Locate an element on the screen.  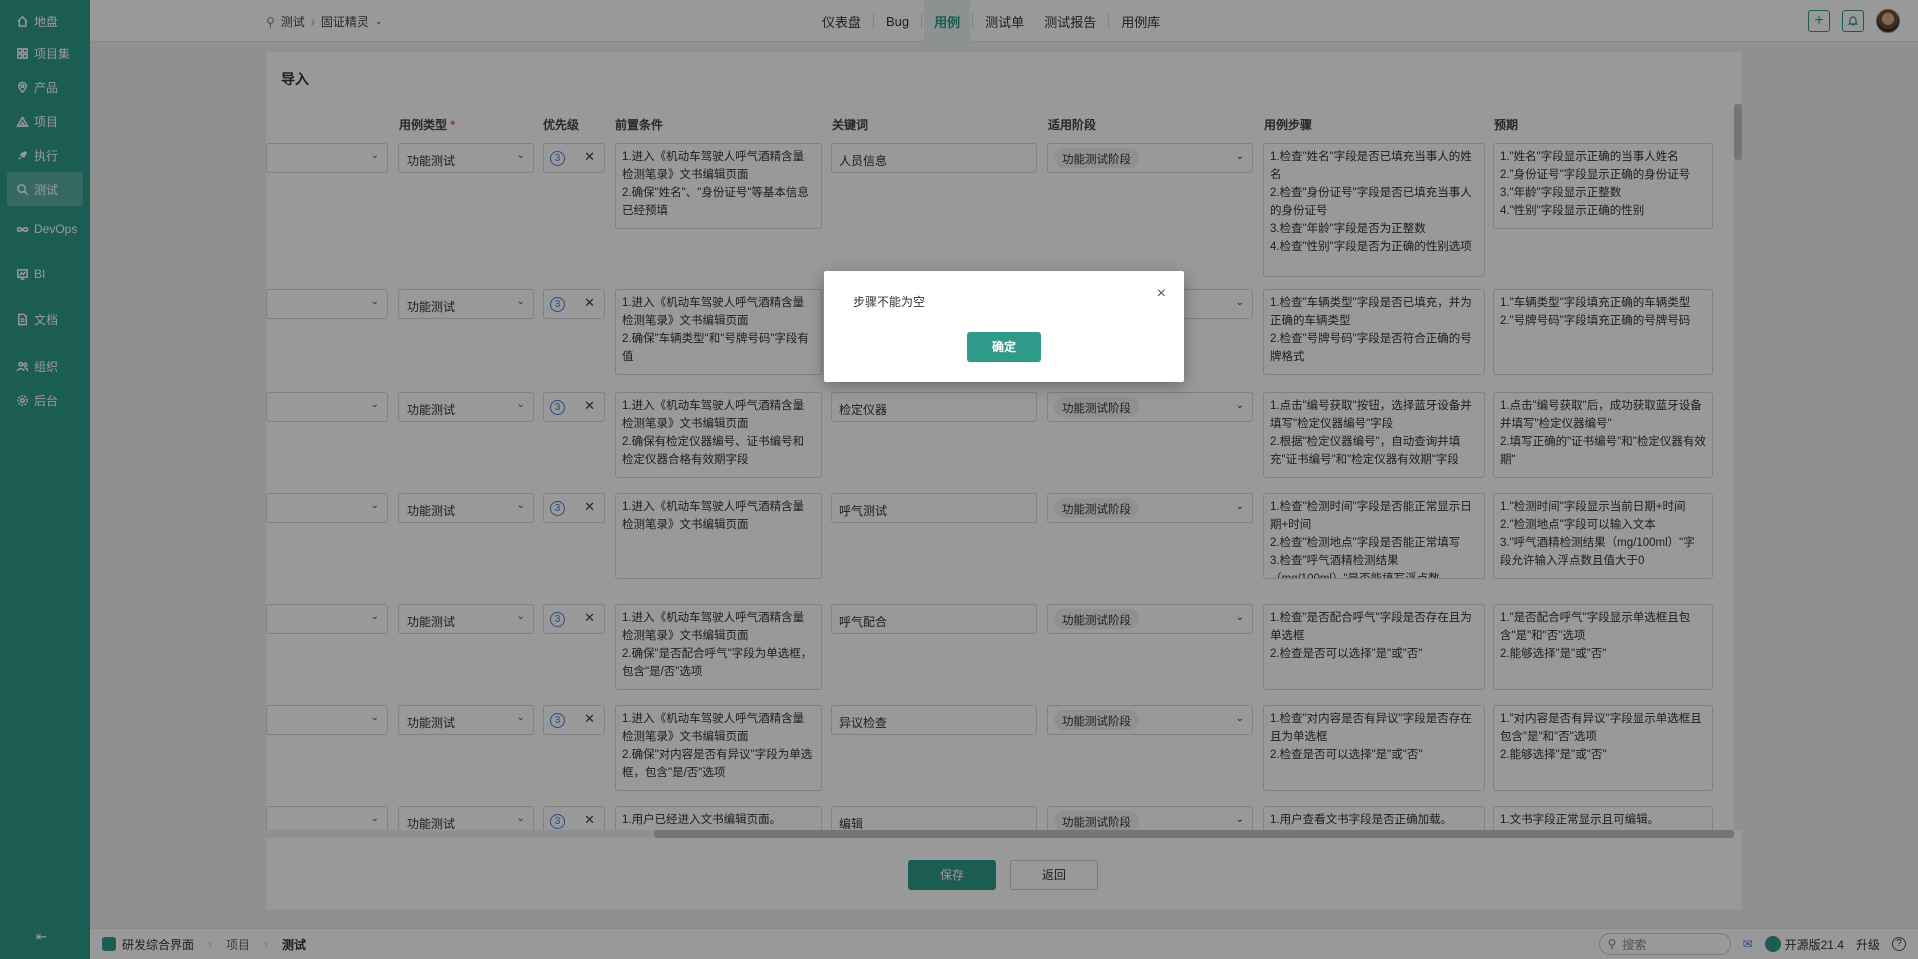
alert-dialog: 步骤不能为空 × 确定 is located at coordinates (1004, 326).